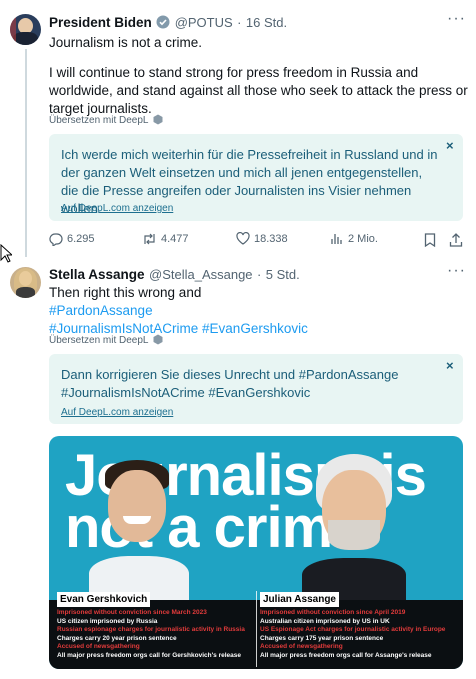  Describe the element at coordinates (430, 240) in the screenshot. I see `bookmark-icon` at that location.